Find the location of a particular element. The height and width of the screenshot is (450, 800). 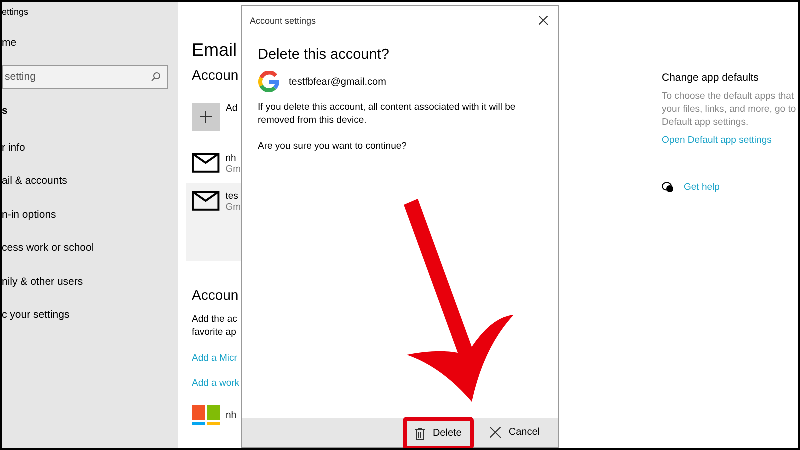

warning-text: If you delete this account, all content associated with it will be removed from this device. is located at coordinates (387, 114).